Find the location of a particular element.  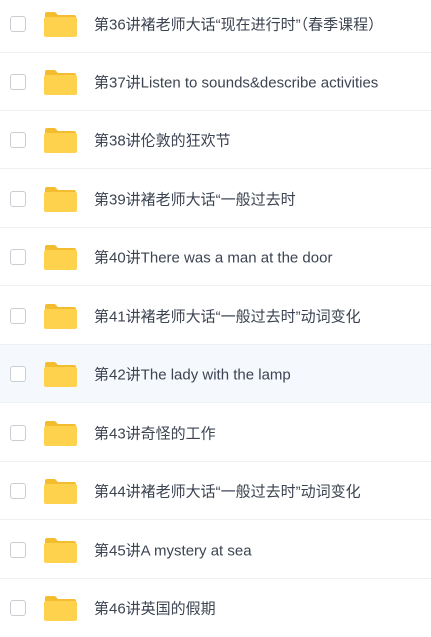

file-name: 第42讲The lady with the lamp is located at coordinates (192, 373).